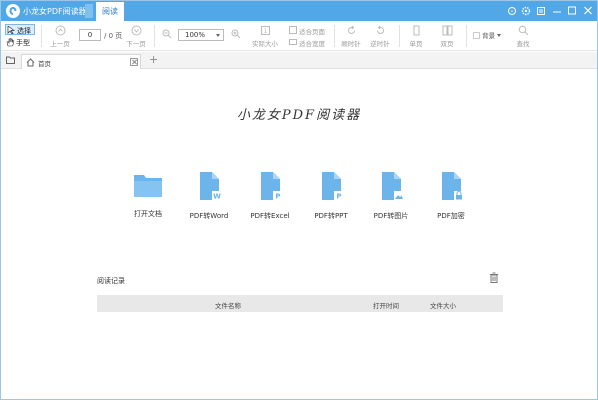 This screenshot has height=400, width=598. I want to click on single-page-button: 单页, so click(416, 36).